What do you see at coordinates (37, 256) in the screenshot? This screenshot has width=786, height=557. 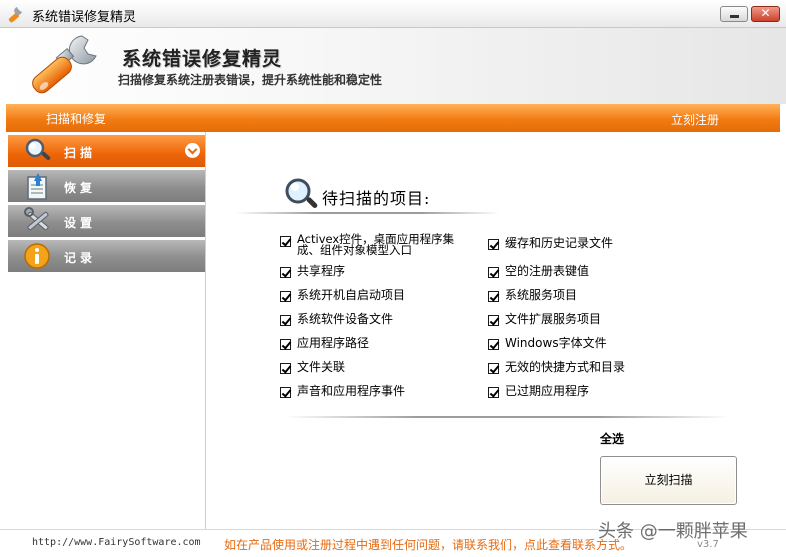 I see `info-icon` at bounding box center [37, 256].